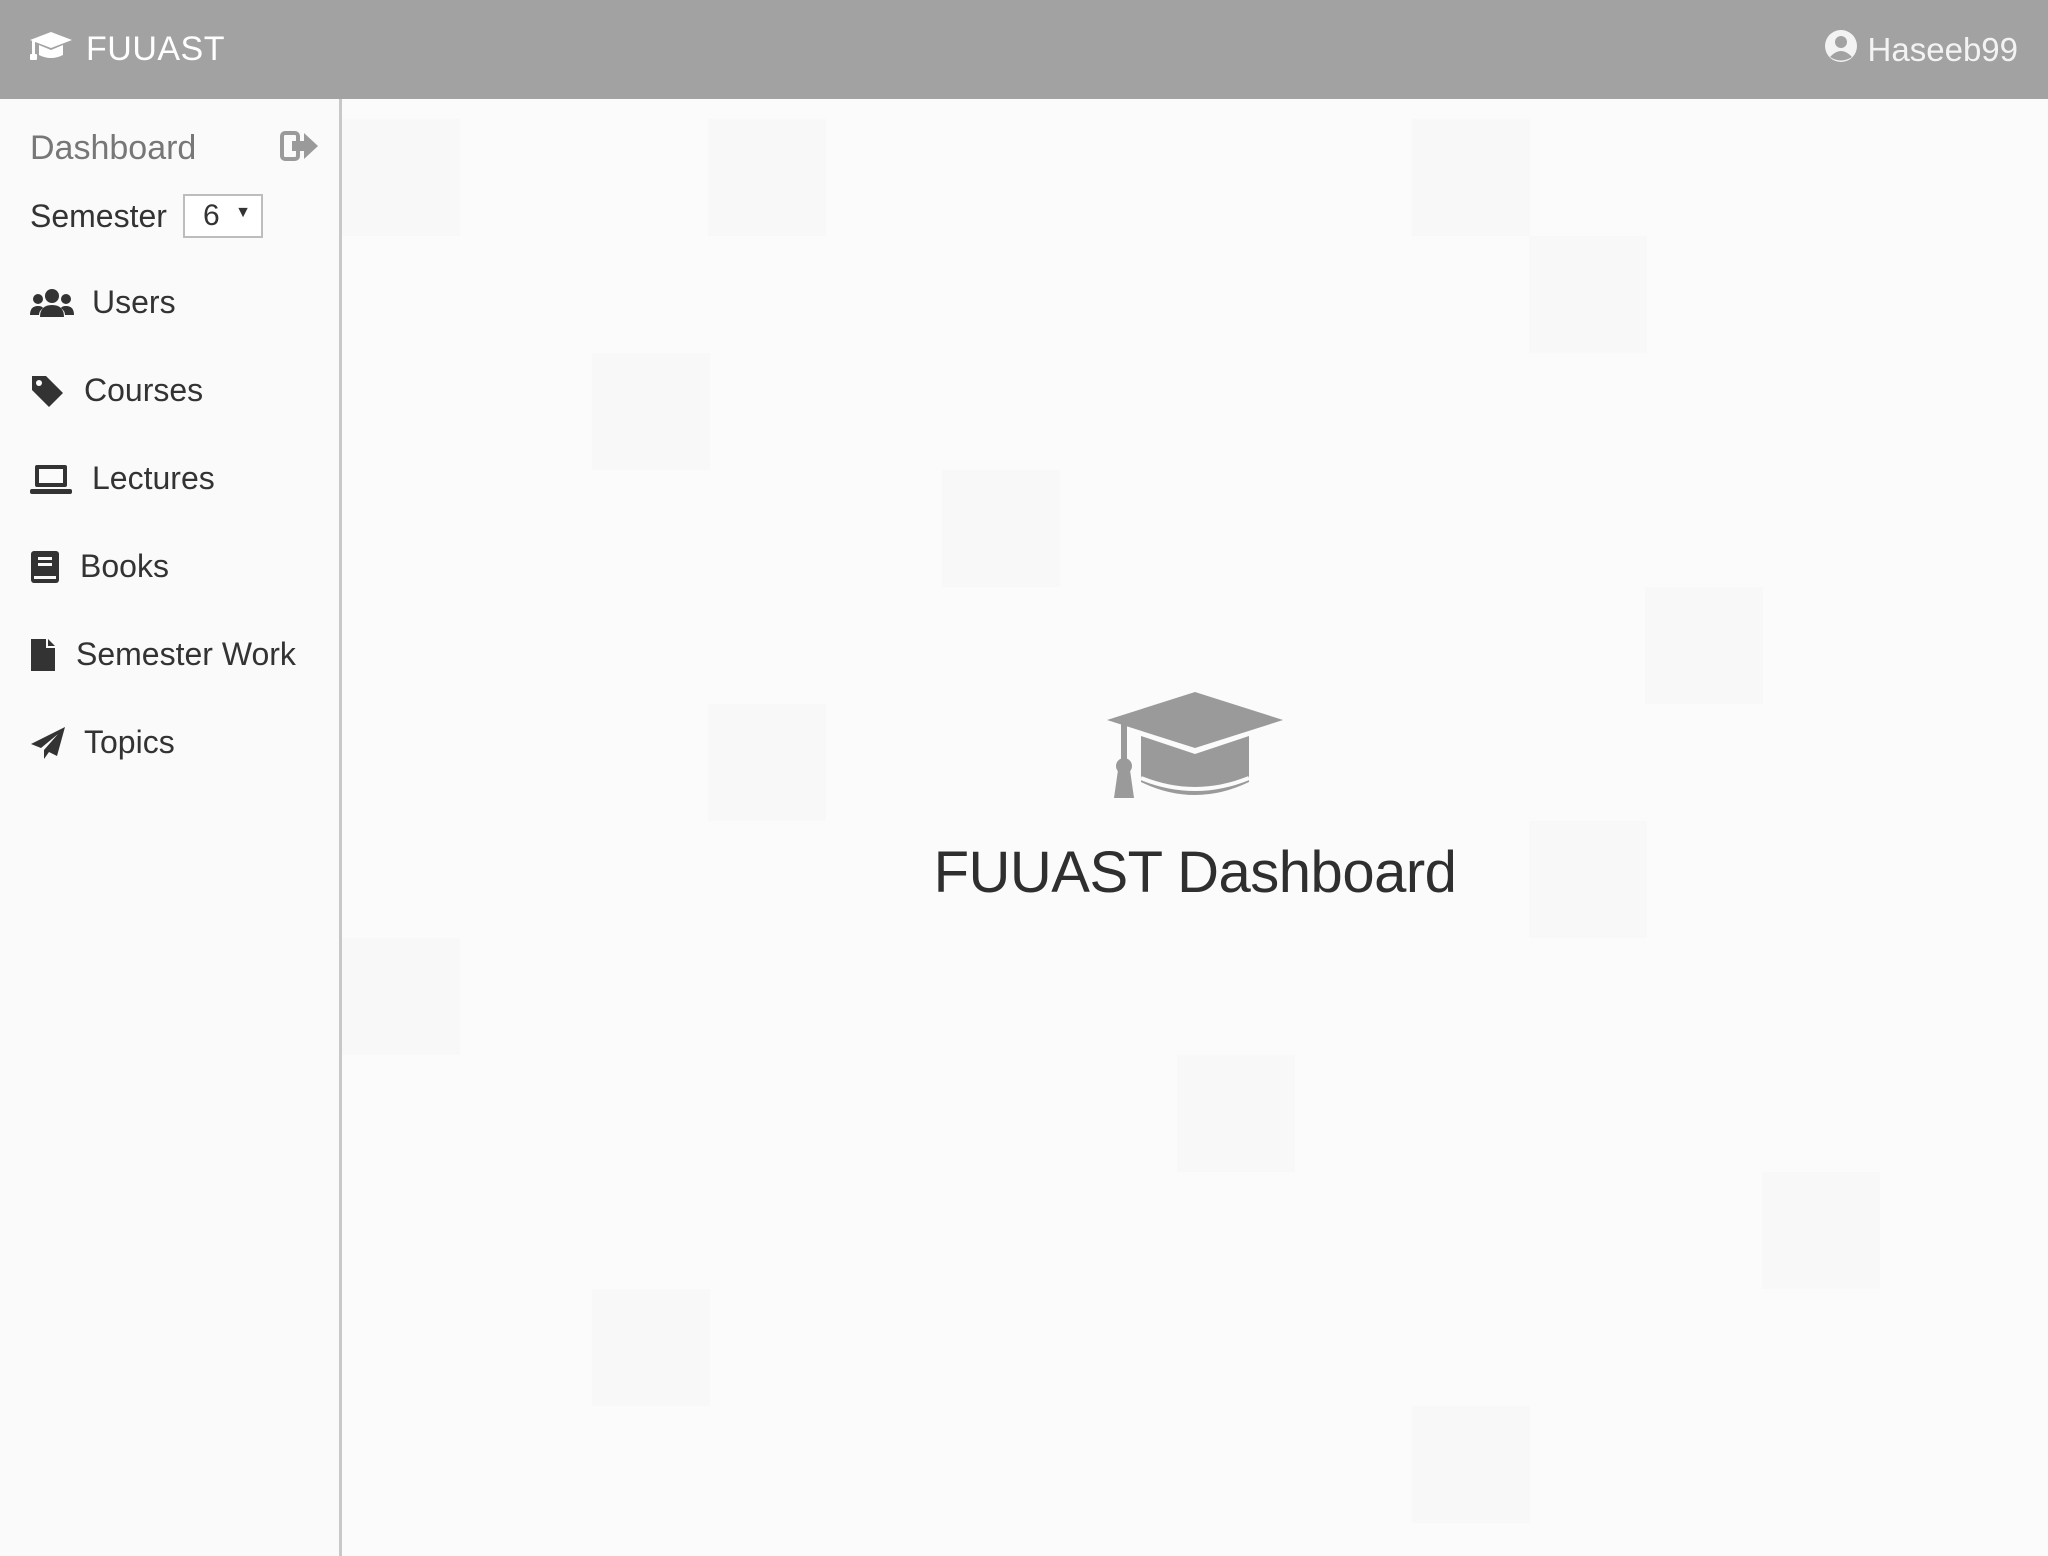 This screenshot has width=2048, height=1556. I want to click on sidebar-title: Dashboard, so click(113, 148).